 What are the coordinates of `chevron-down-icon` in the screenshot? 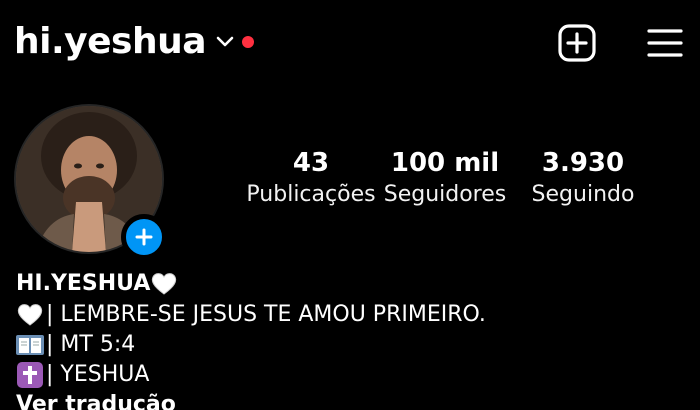 It's located at (225, 42).